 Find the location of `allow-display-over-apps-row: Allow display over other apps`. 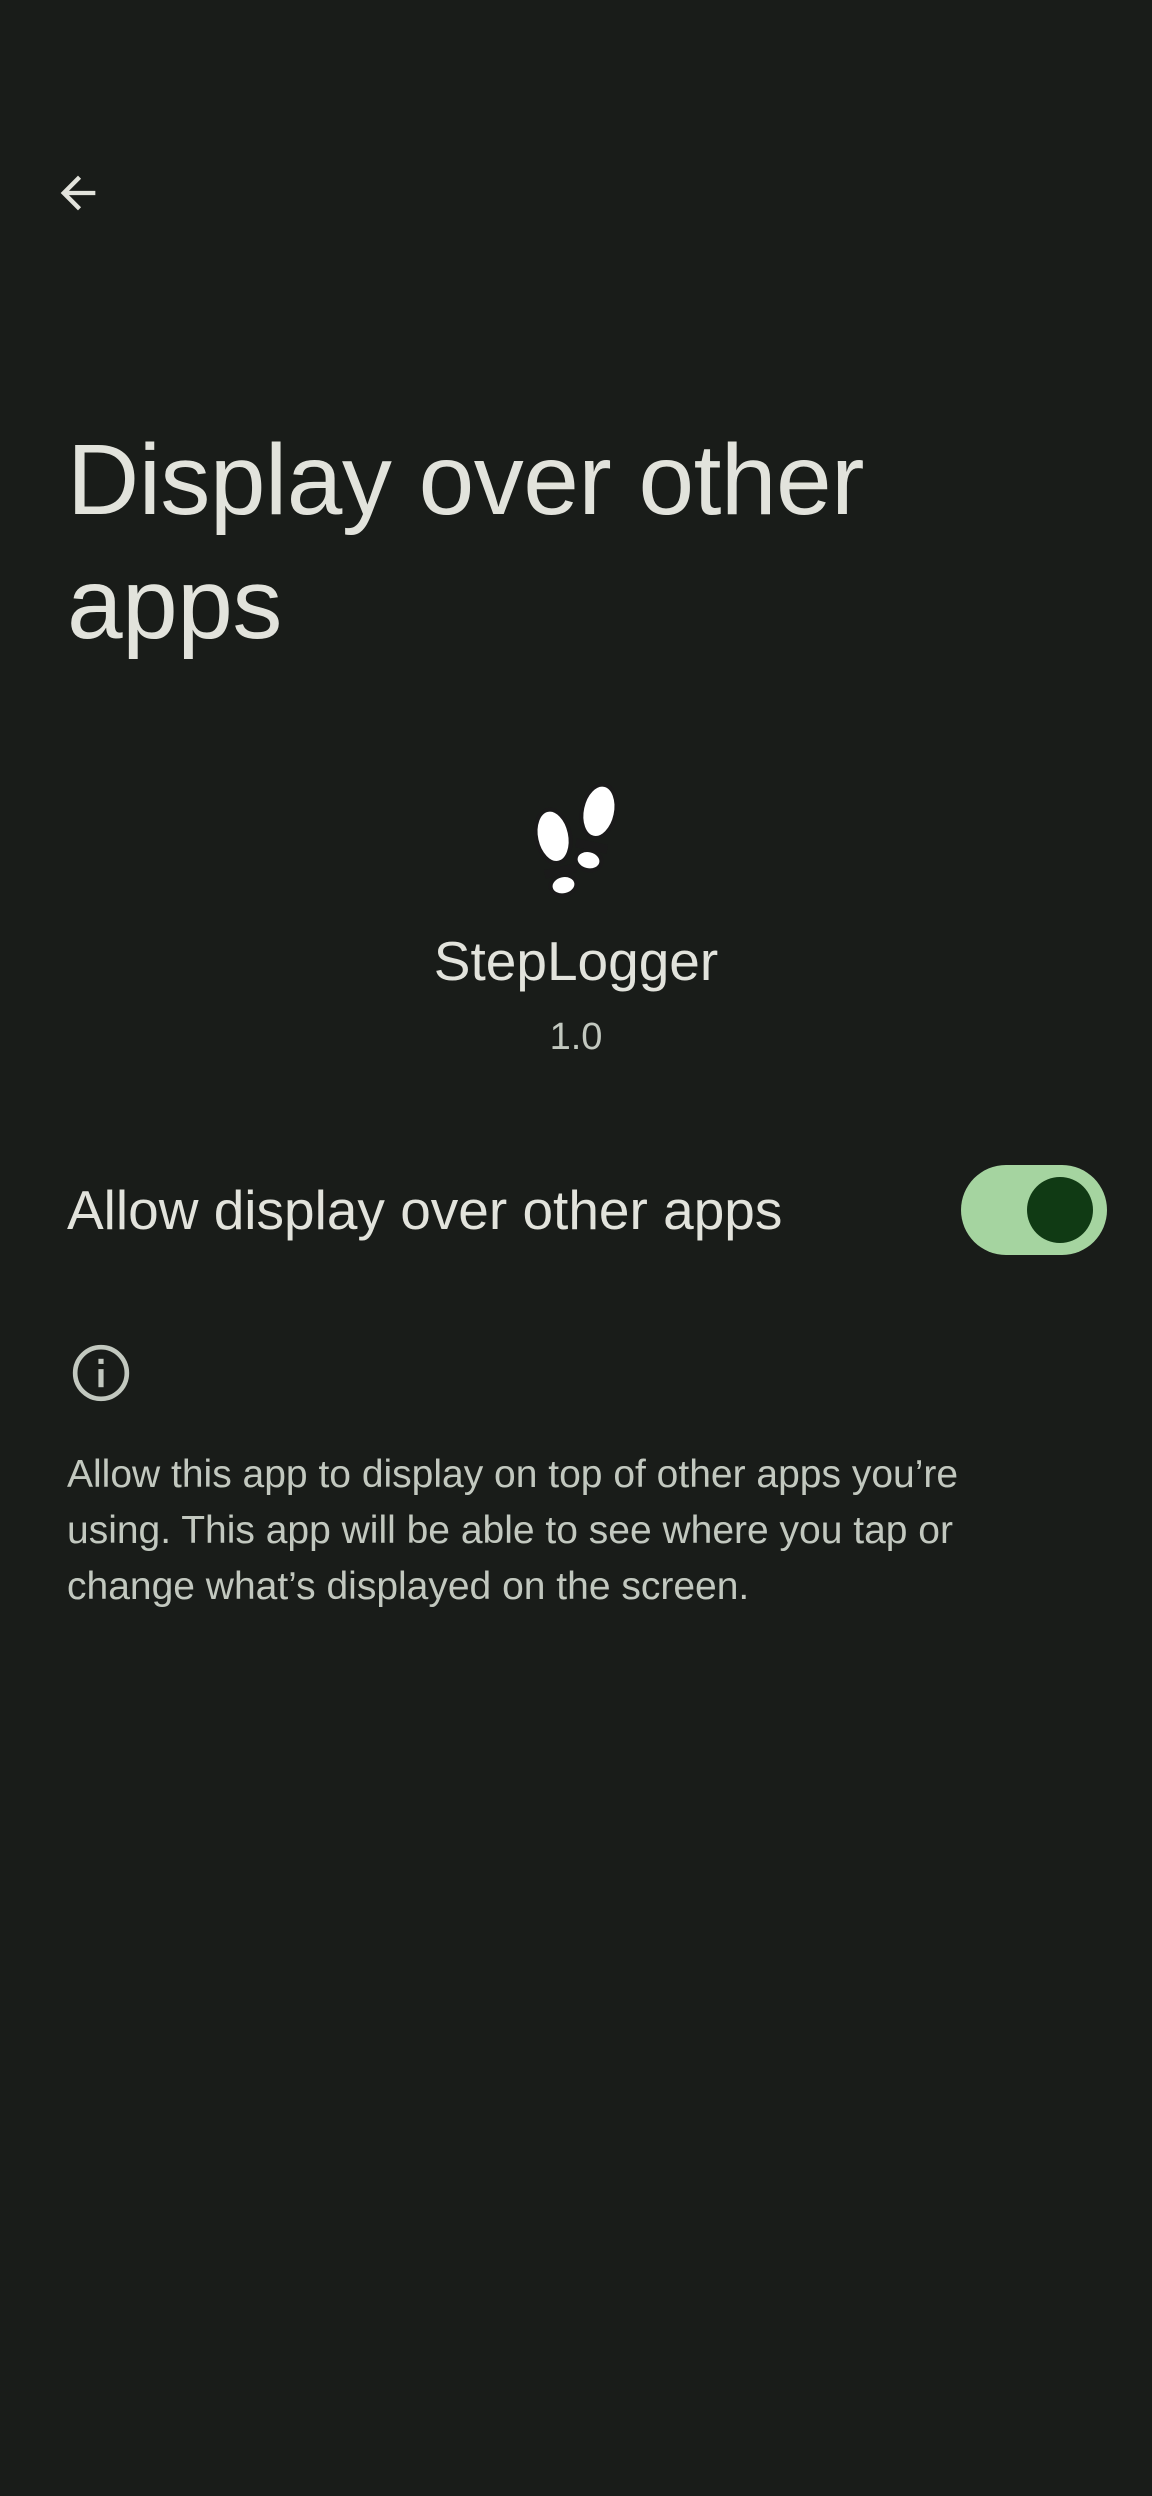

allow-display-over-apps-row: Allow display over other apps is located at coordinates (576, 1210).